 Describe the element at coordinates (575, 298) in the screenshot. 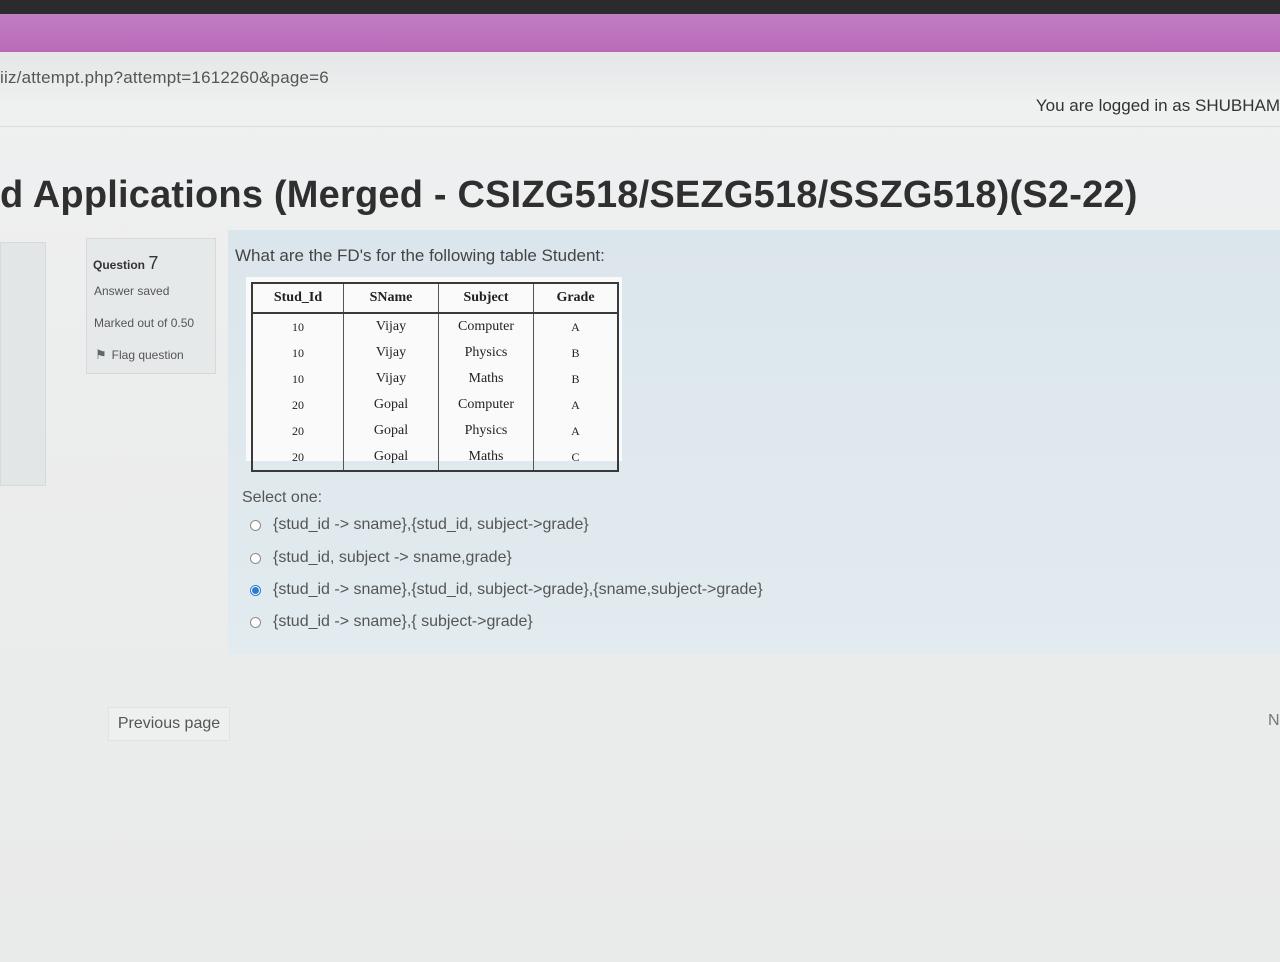

I see `table-header-cell: Grade` at that location.